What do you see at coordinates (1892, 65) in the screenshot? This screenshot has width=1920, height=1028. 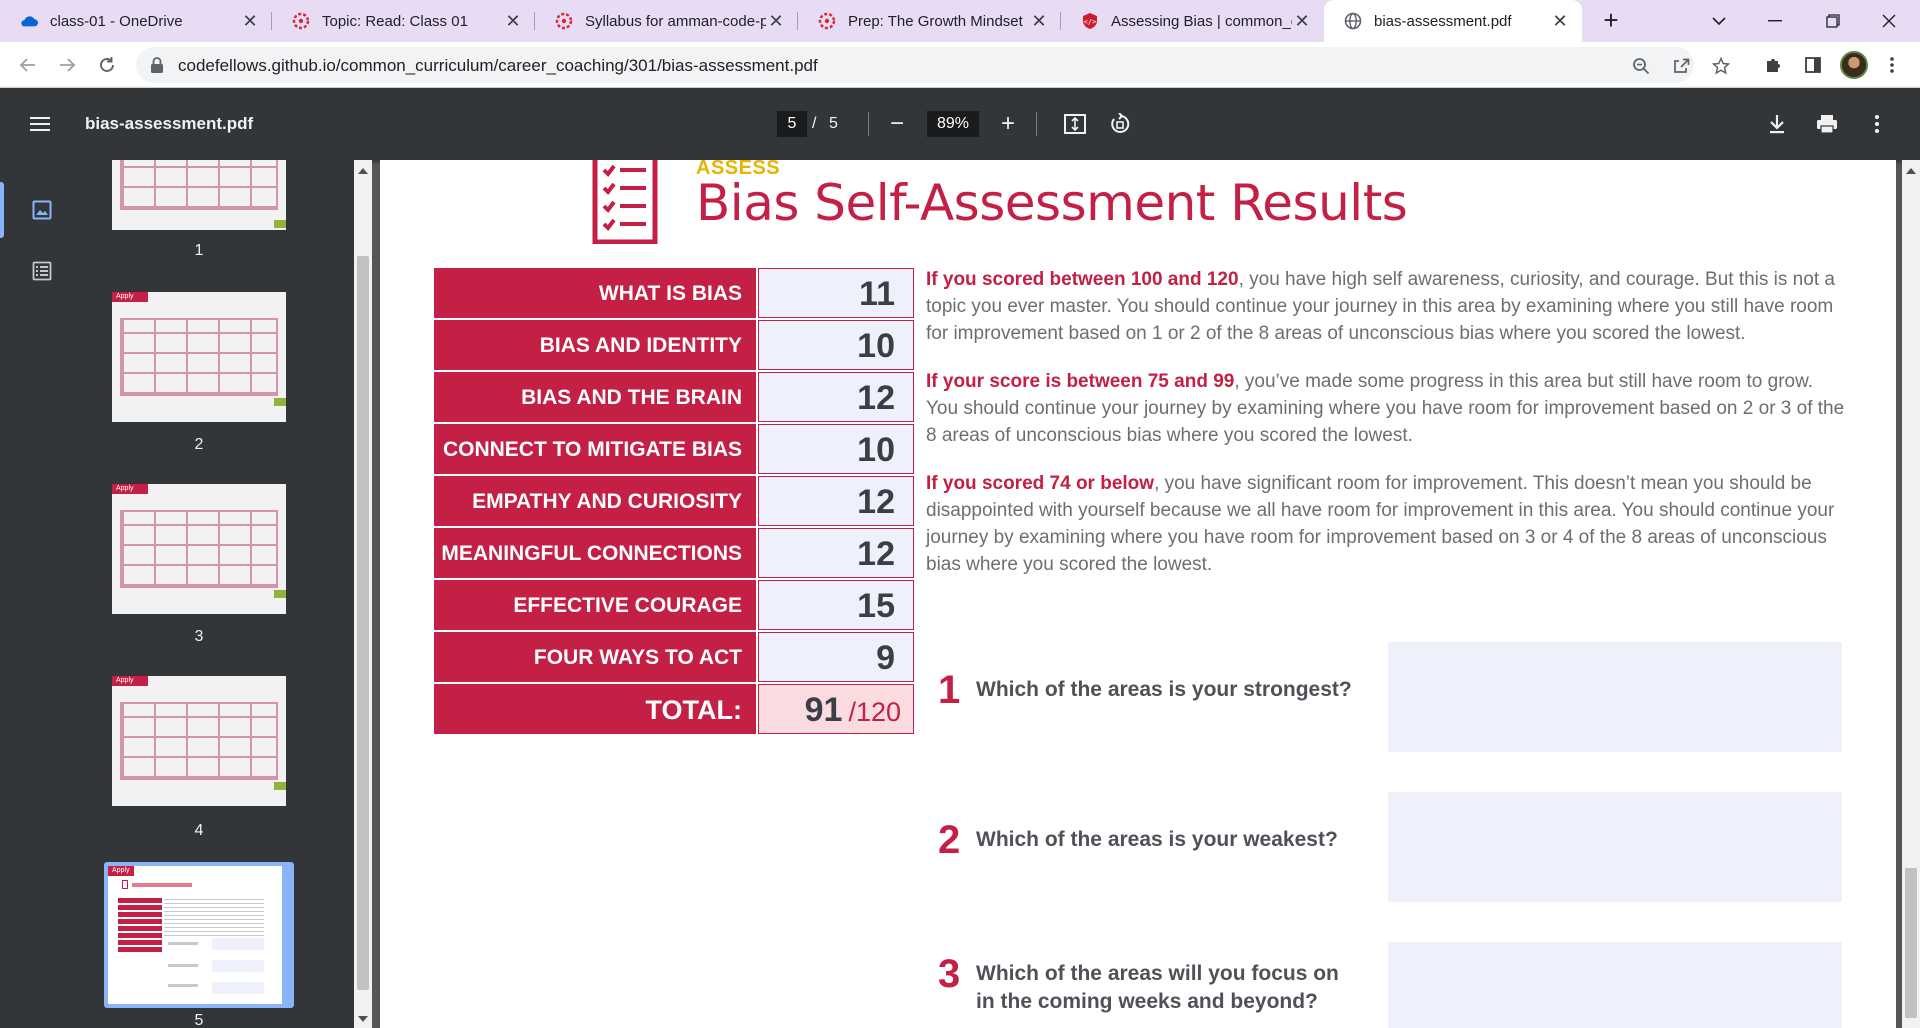 I see `browser-menu-icon` at bounding box center [1892, 65].